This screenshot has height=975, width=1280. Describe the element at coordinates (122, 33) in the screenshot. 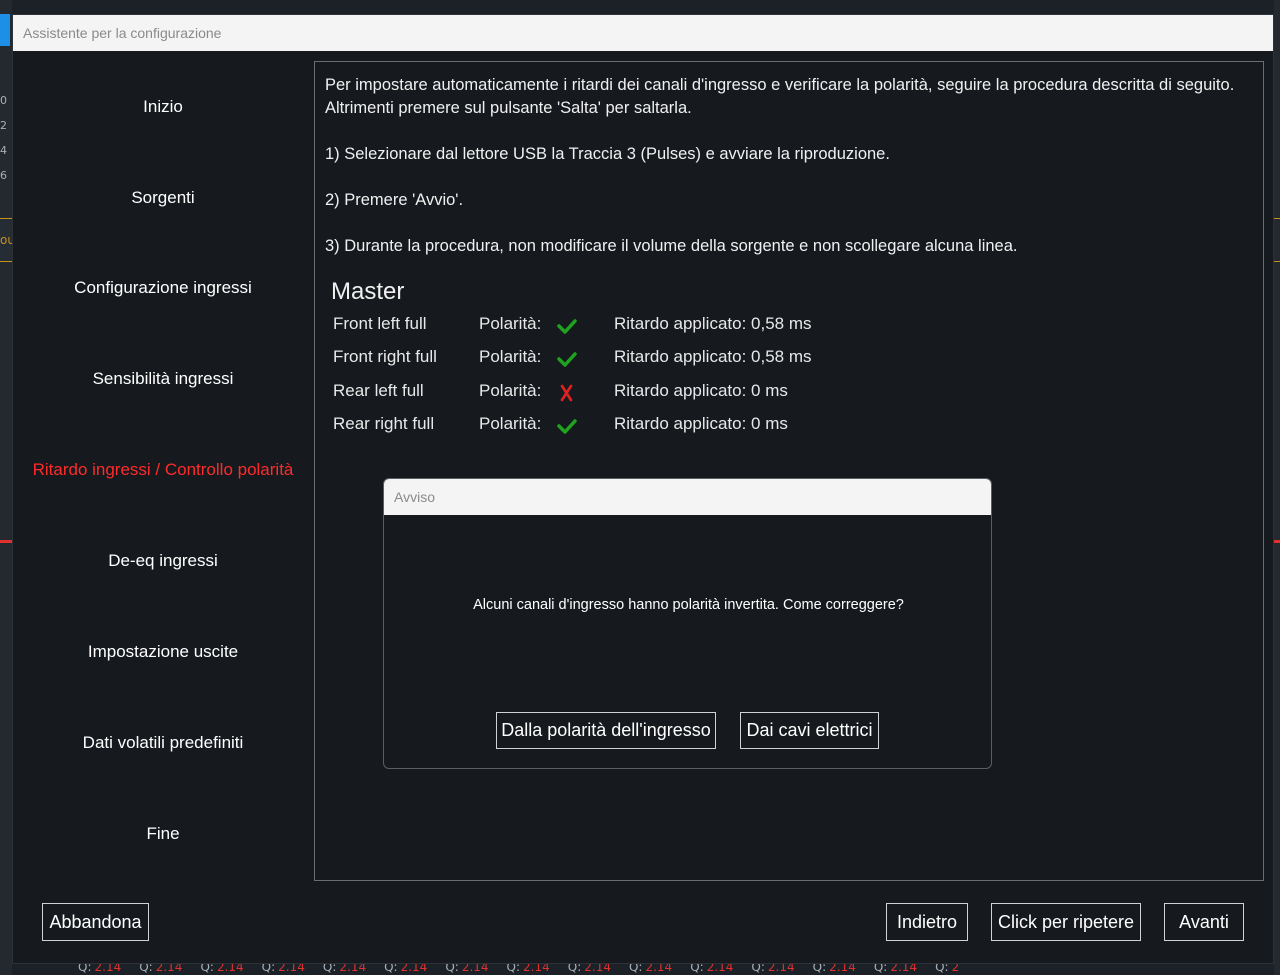

I see `wizard-title: Assistente per la configurazione` at that location.